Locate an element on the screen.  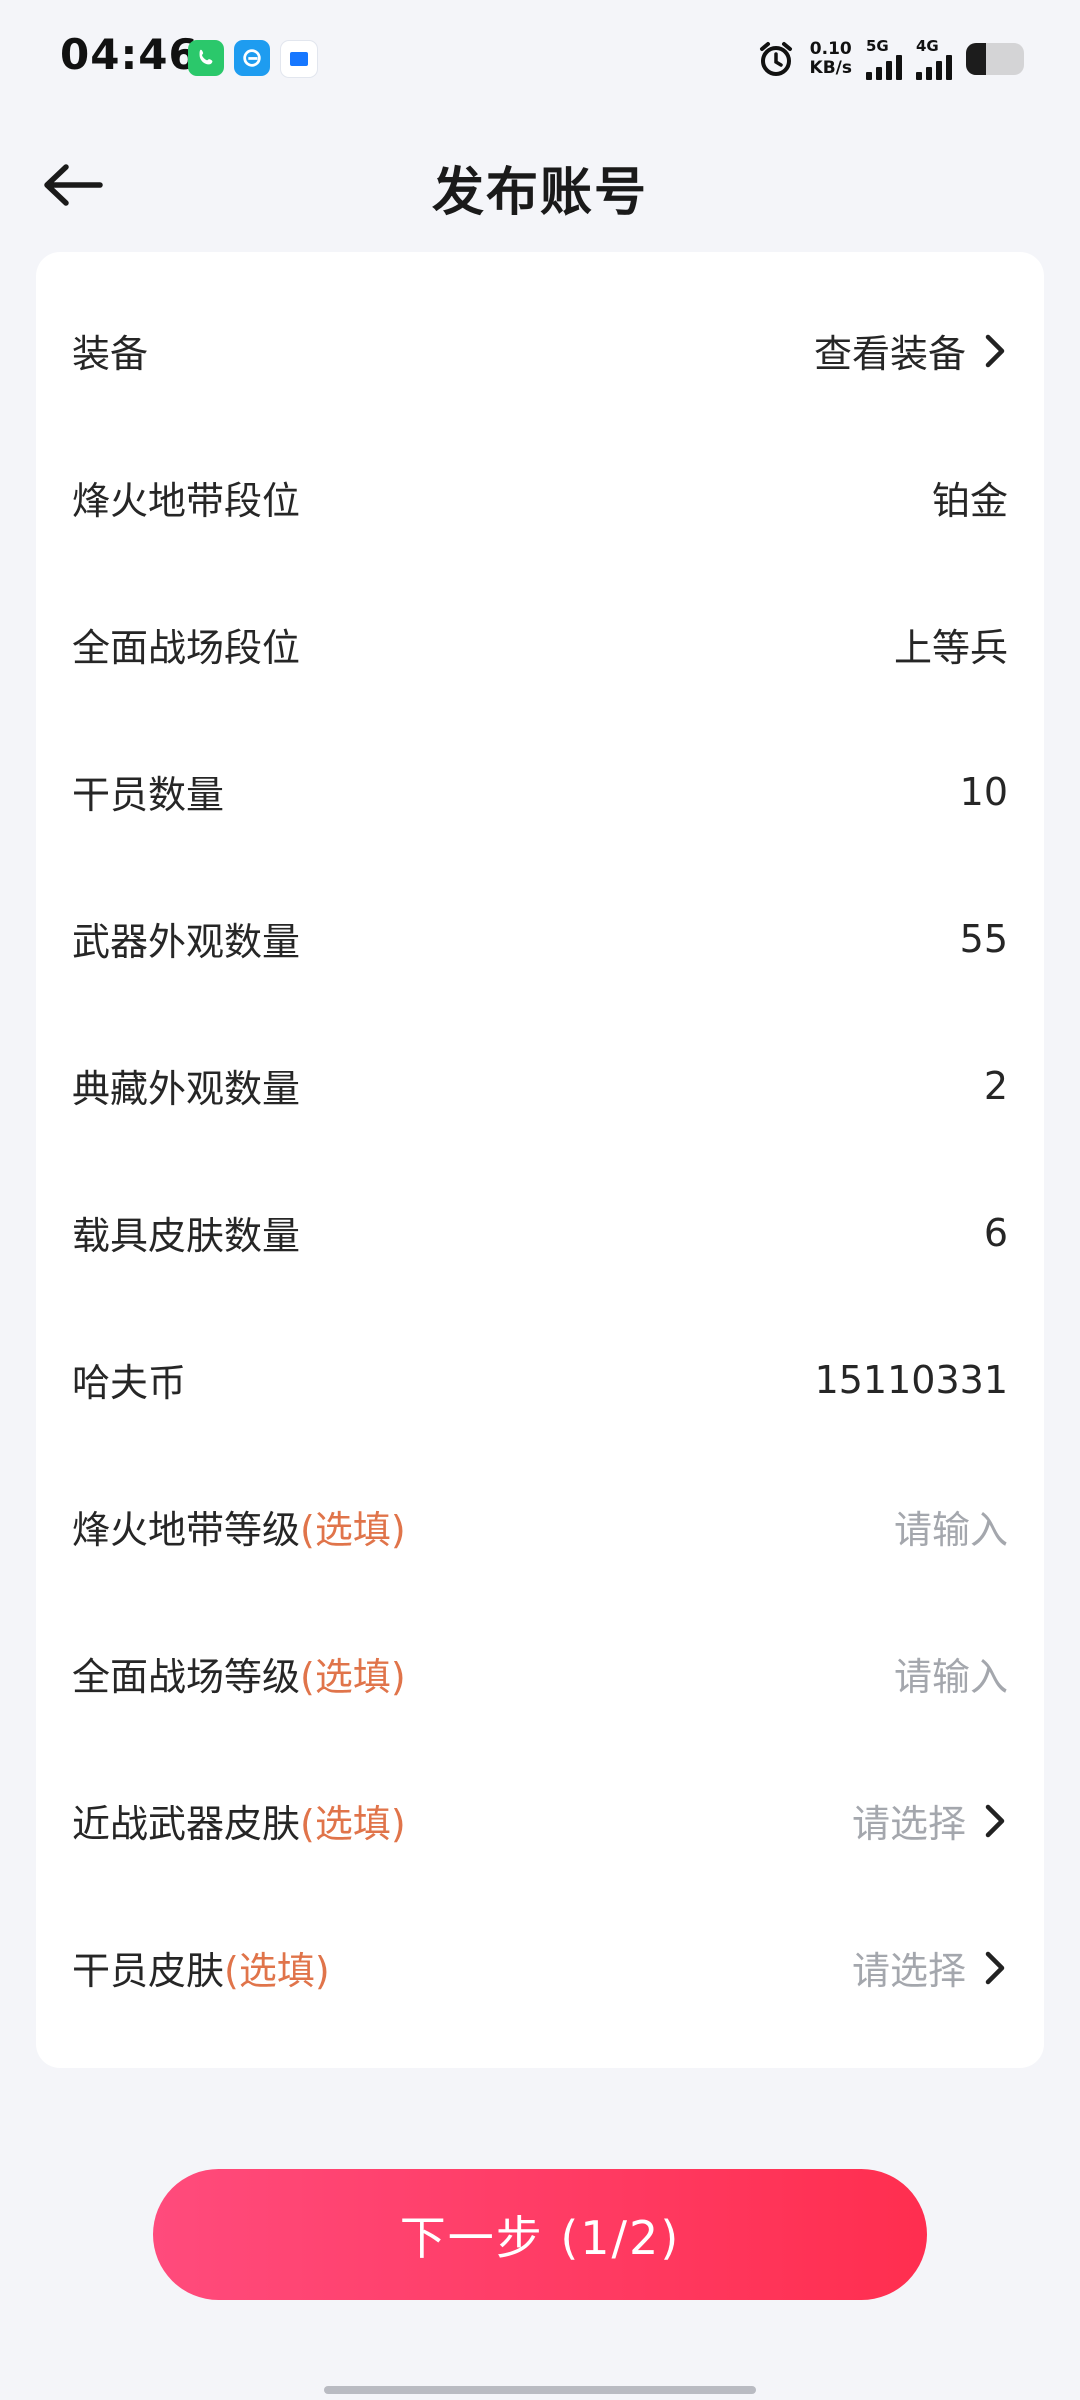
network-speed: 0.10 KB/s is located at coordinates (831, 59).